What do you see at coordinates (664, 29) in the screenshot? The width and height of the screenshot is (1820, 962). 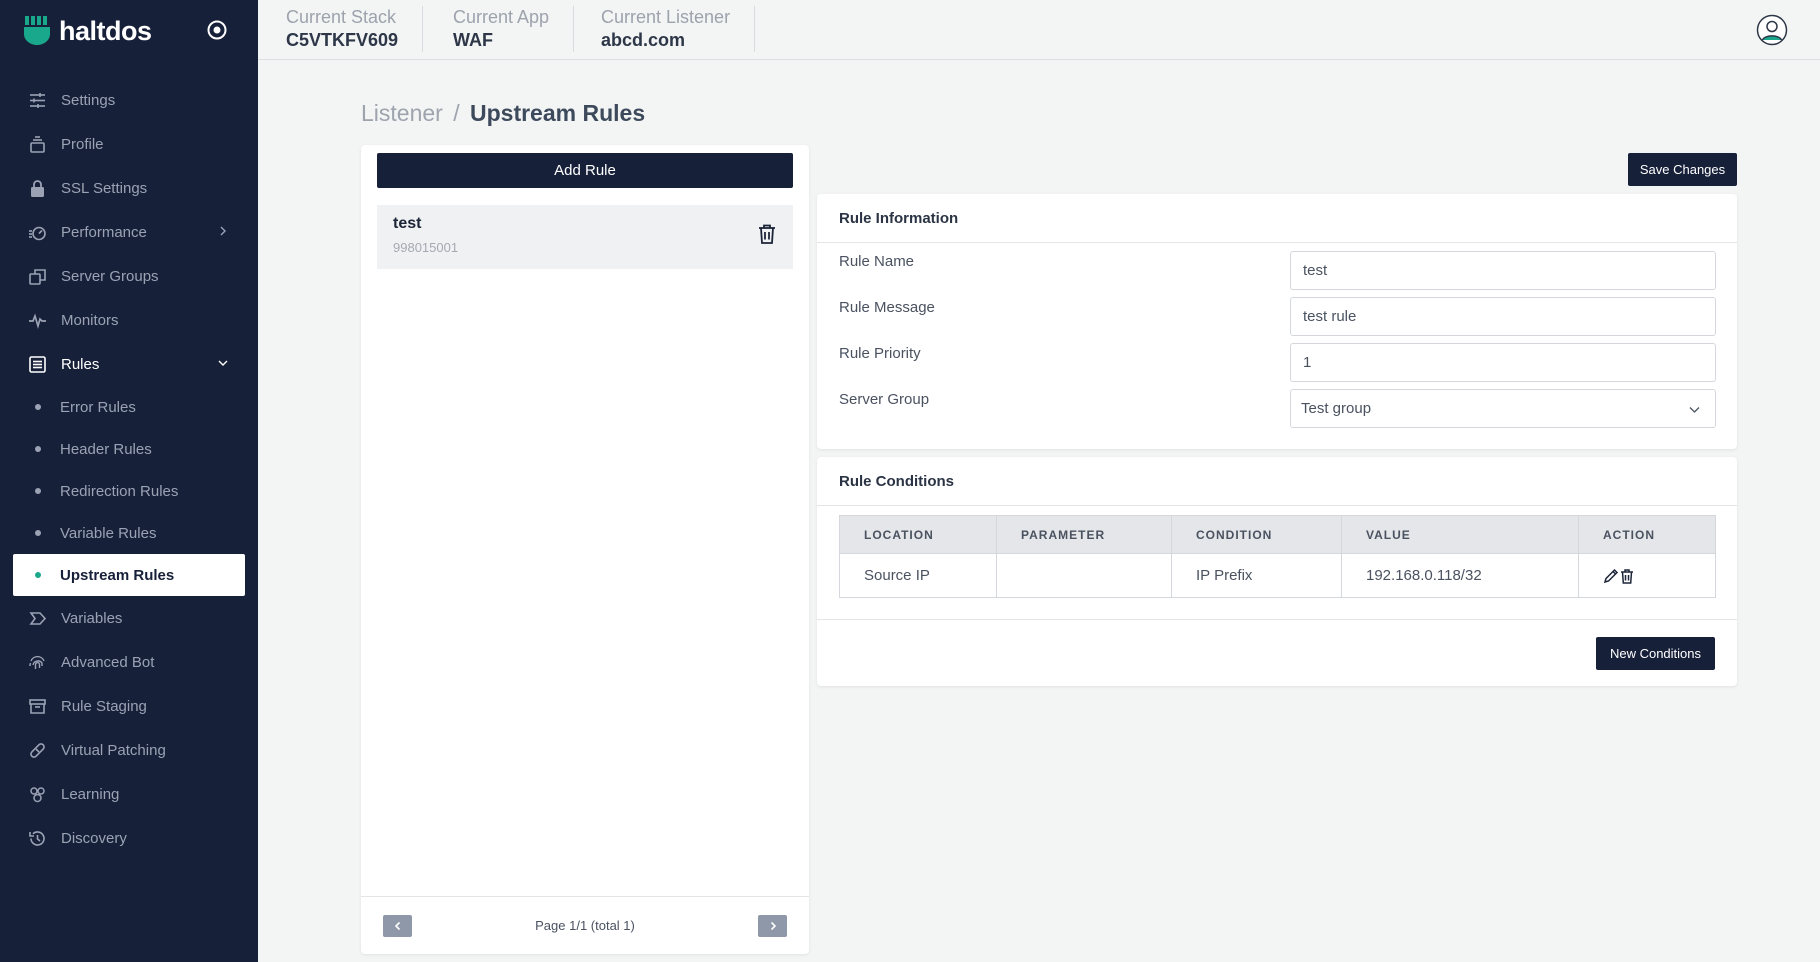 I see `current-listener: Current Listener abcd.com` at bounding box center [664, 29].